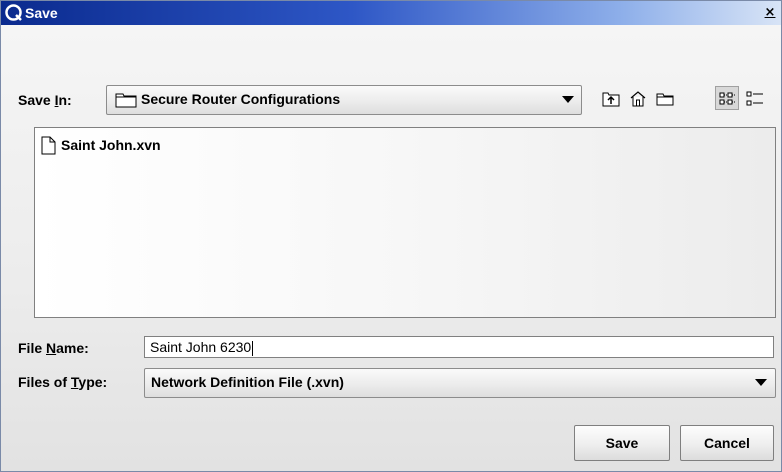  What do you see at coordinates (241, 99) in the screenshot?
I see `save-in-value: Secure Router Configurations` at bounding box center [241, 99].